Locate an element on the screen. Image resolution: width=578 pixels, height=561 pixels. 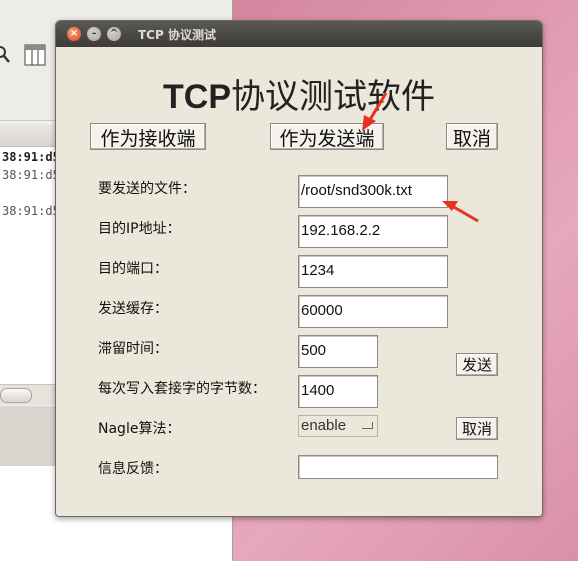
scrollbar-thumb is located at coordinates (16, 395).